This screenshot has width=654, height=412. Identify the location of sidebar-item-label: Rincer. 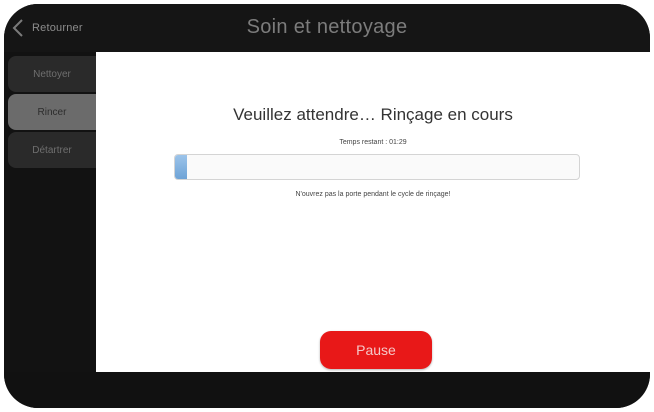
(52, 112).